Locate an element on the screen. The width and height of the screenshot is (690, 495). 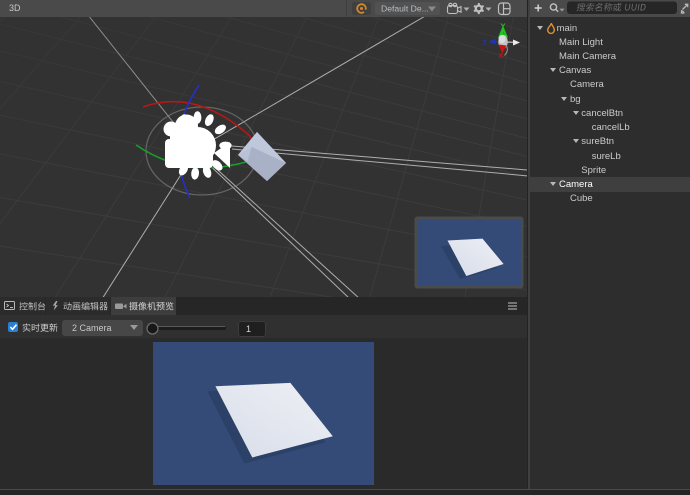
svg-text: Y is located at coordinates (503, 26).